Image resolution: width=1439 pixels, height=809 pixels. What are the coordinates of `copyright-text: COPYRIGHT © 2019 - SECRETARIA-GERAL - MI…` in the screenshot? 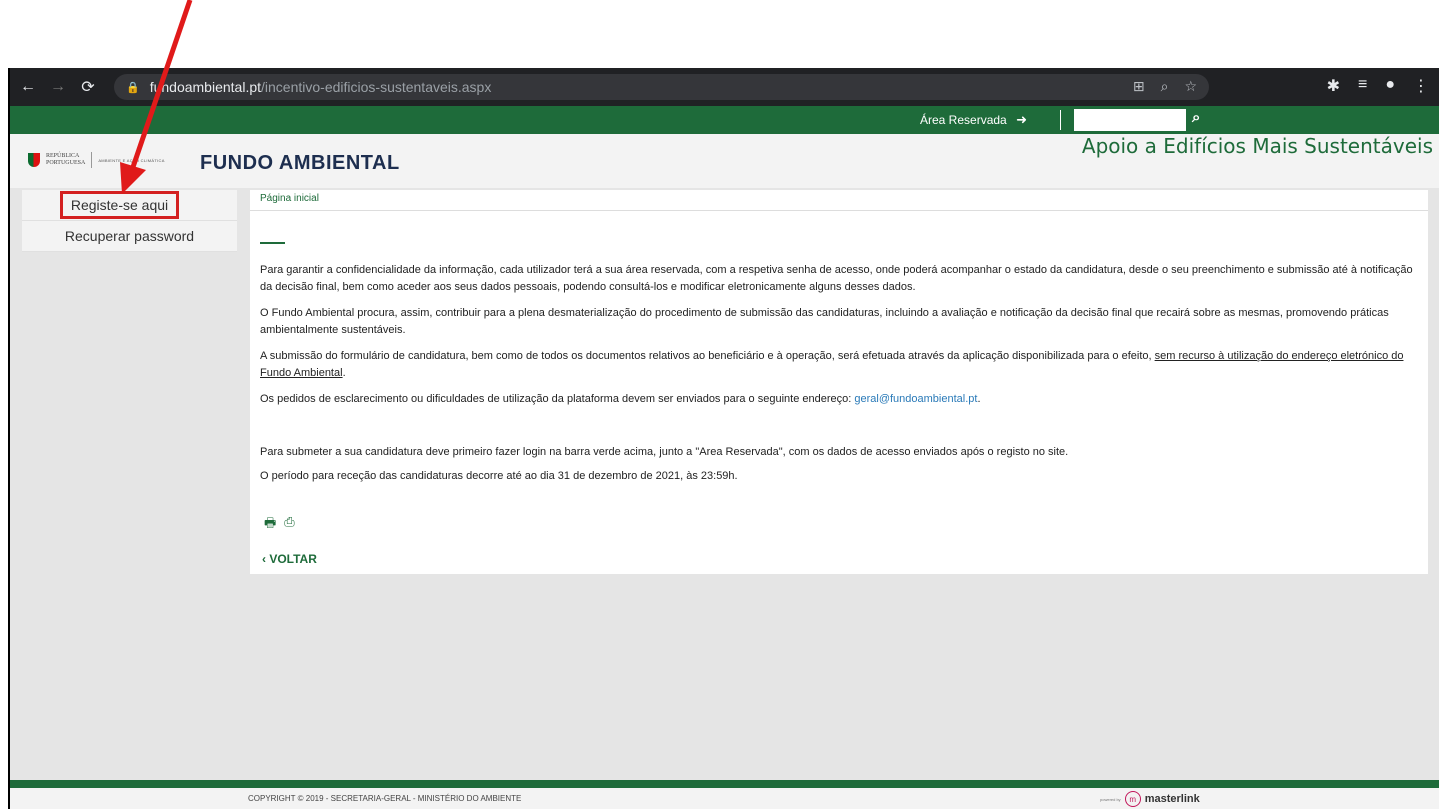 It's located at (385, 798).